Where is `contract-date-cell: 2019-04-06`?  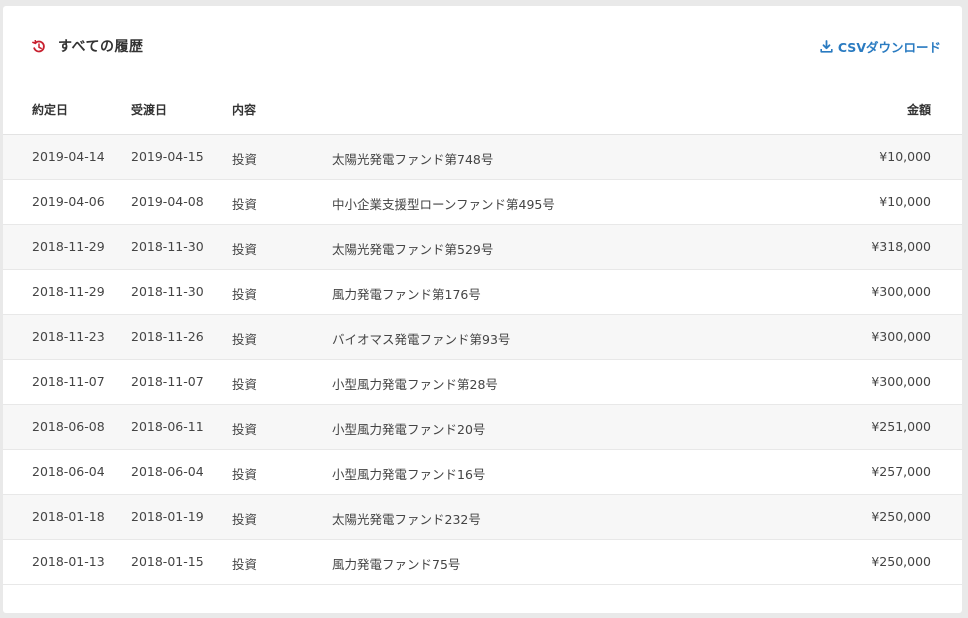 contract-date-cell: 2019-04-06 is located at coordinates (68, 201).